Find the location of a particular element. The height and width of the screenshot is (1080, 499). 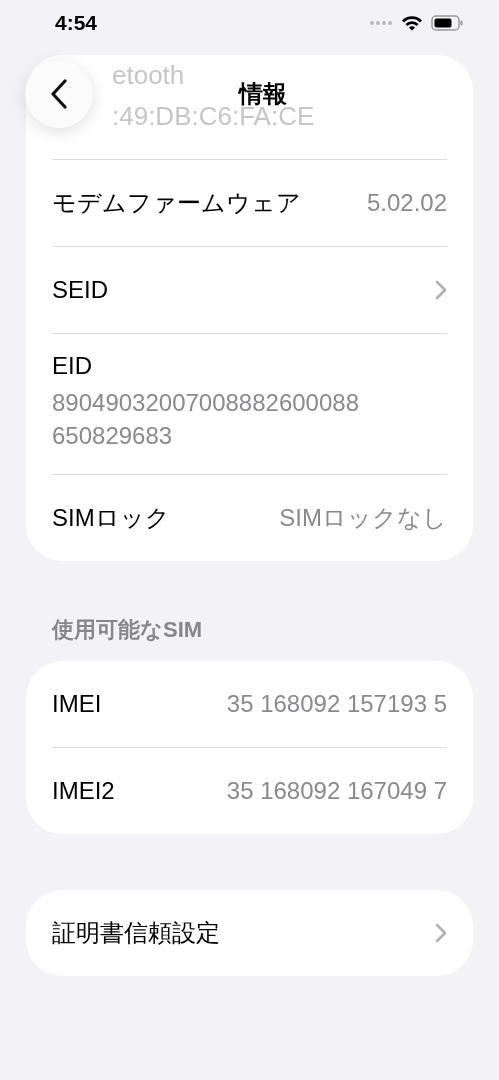

row-value: 35 168092 157193 5 is located at coordinates (336, 704).